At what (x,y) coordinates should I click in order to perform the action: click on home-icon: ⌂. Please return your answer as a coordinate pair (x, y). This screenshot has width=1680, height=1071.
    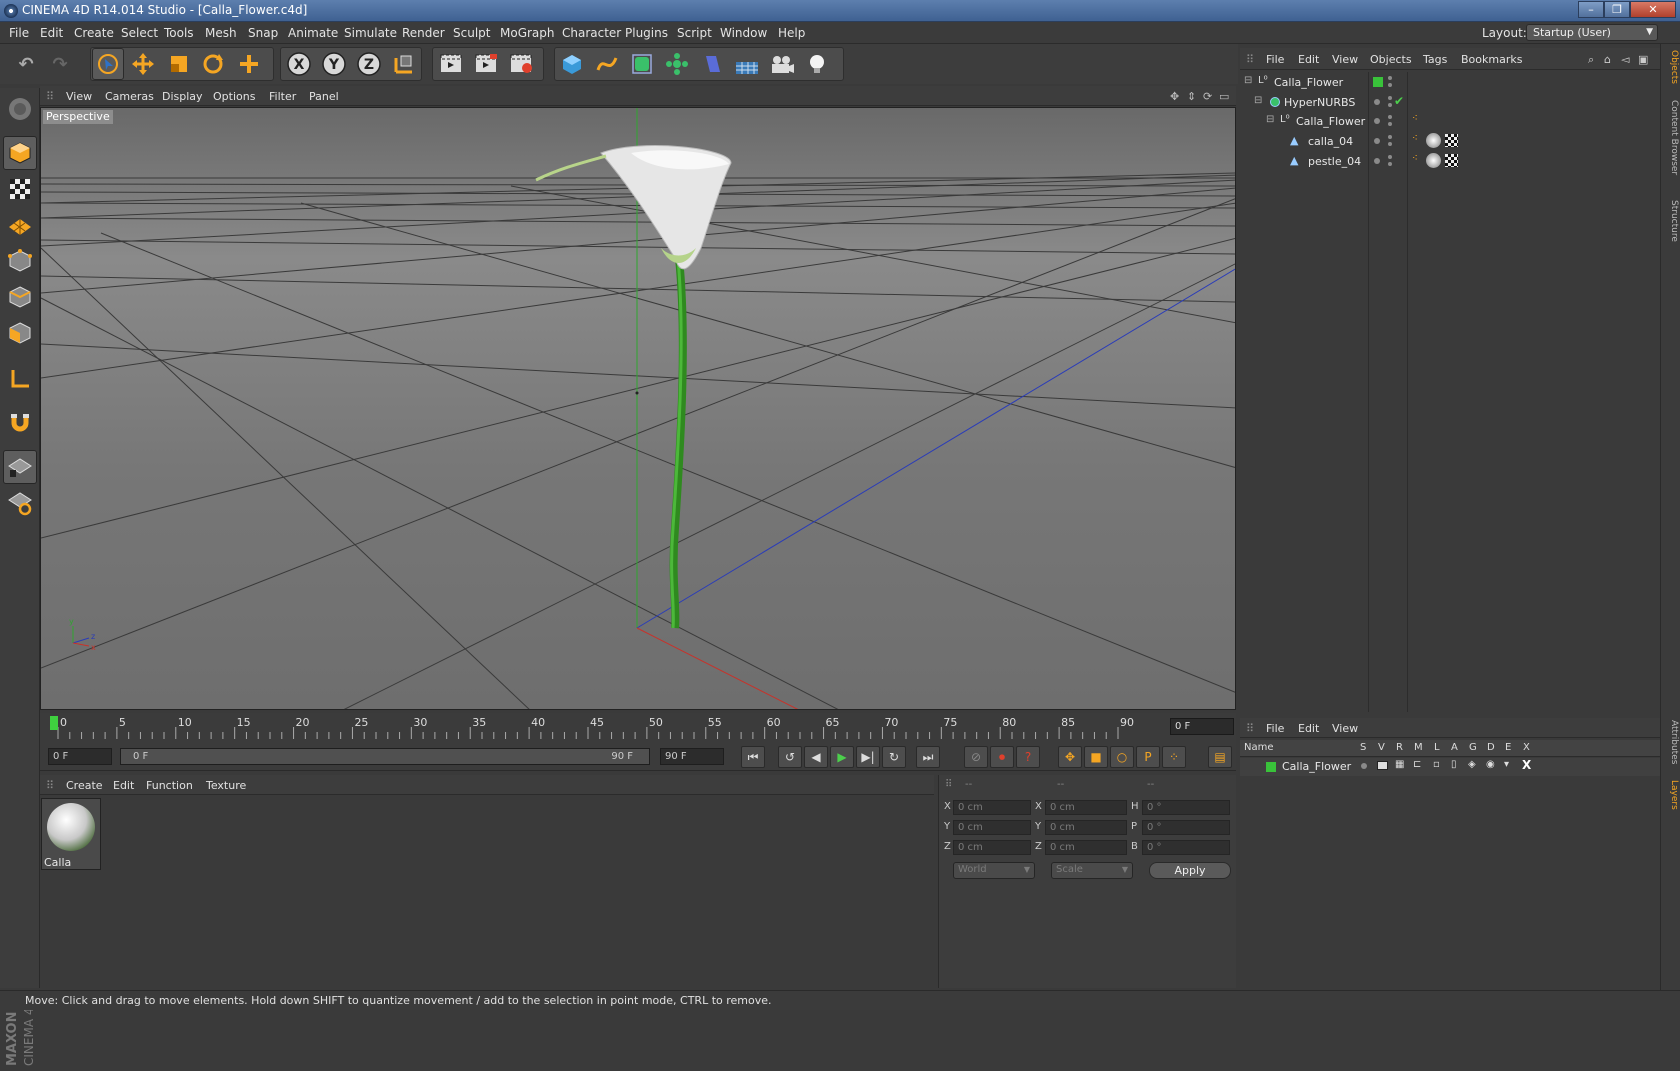
    Looking at the image, I should click on (1607, 59).